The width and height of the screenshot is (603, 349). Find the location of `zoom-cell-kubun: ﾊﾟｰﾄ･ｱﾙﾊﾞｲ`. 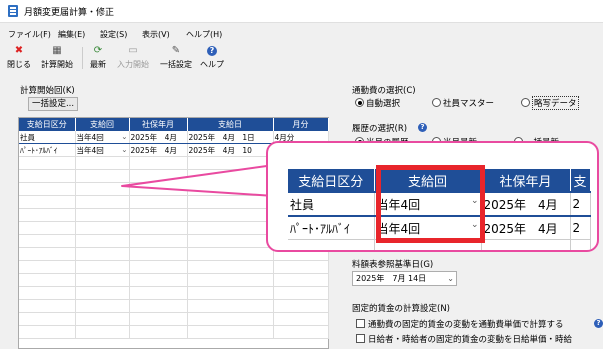

zoom-cell-kubun: ﾊﾟｰﾄ･ｱﾙﾊﾞｲ is located at coordinates (331, 228).